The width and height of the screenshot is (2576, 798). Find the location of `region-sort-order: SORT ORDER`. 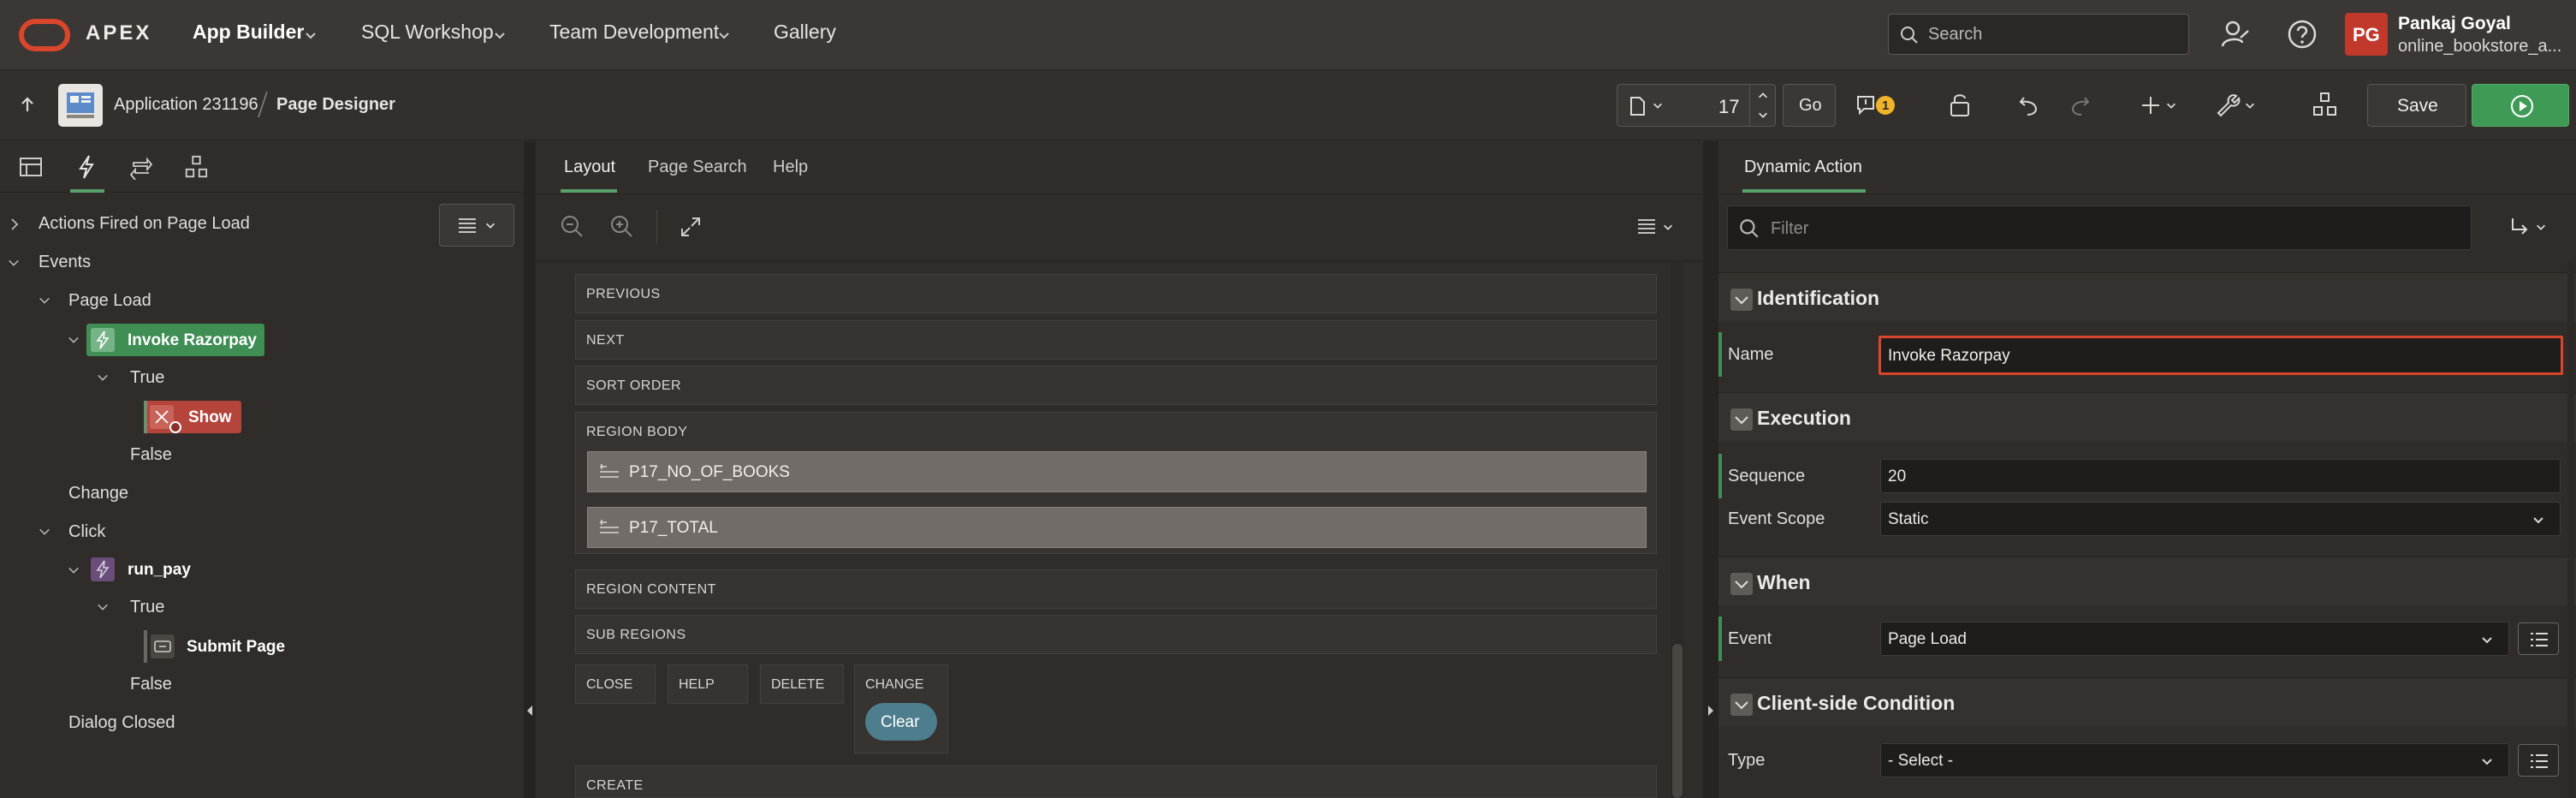

region-sort-order: SORT ORDER is located at coordinates (1116, 385).